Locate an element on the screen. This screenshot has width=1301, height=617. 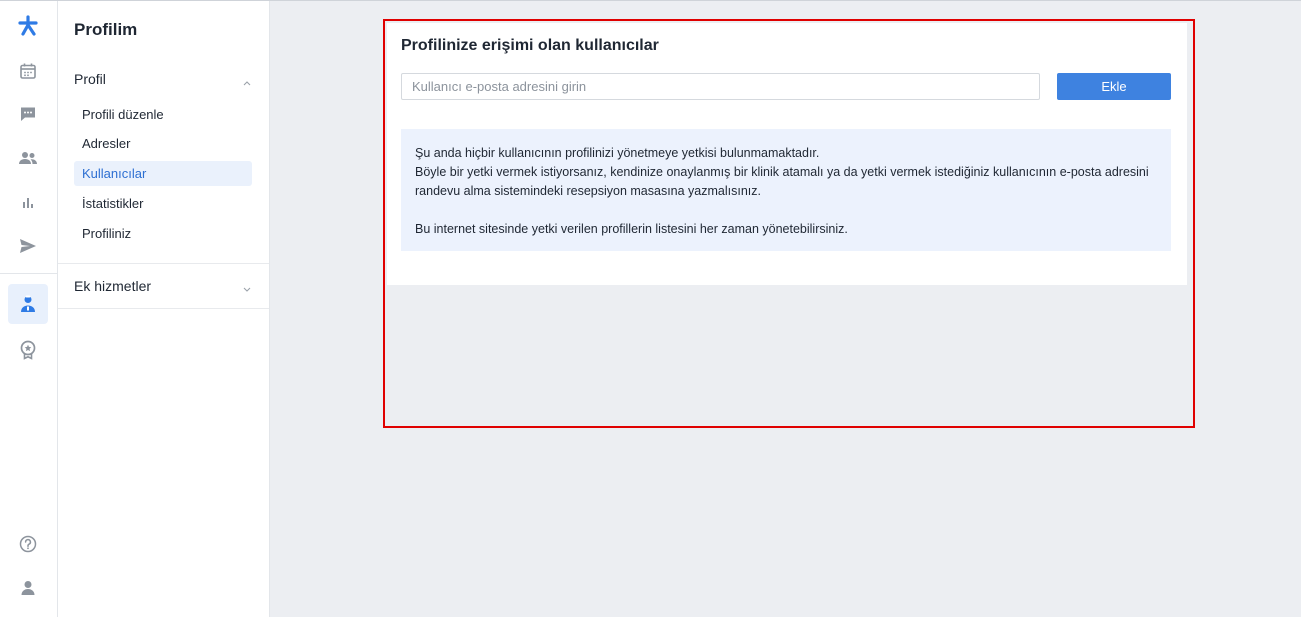
sidebar-item-label: Profili düzenle is located at coordinates (123, 114).